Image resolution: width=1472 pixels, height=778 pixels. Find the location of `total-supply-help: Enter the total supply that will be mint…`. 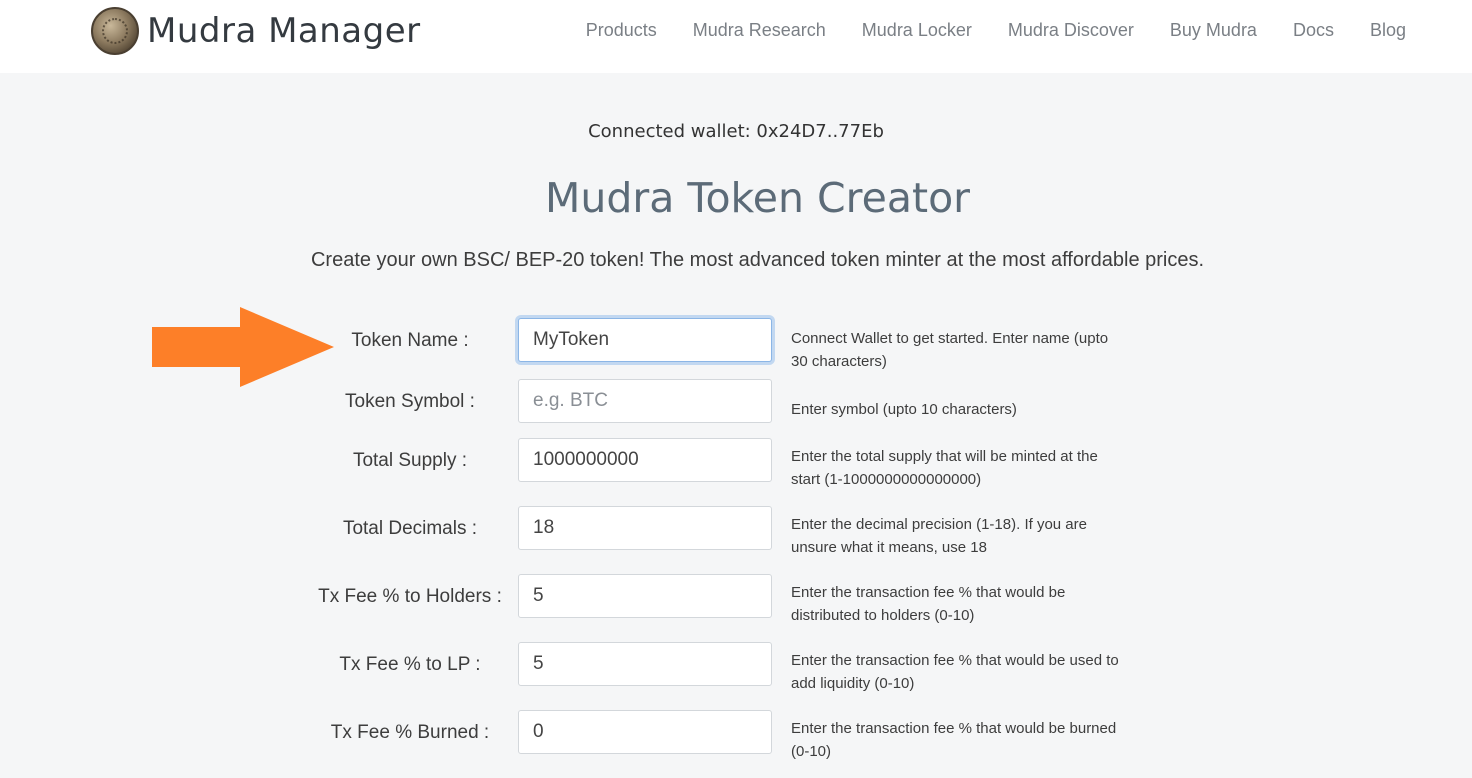

total-supply-help: Enter the total supply that will be mint… is located at coordinates (944, 468).